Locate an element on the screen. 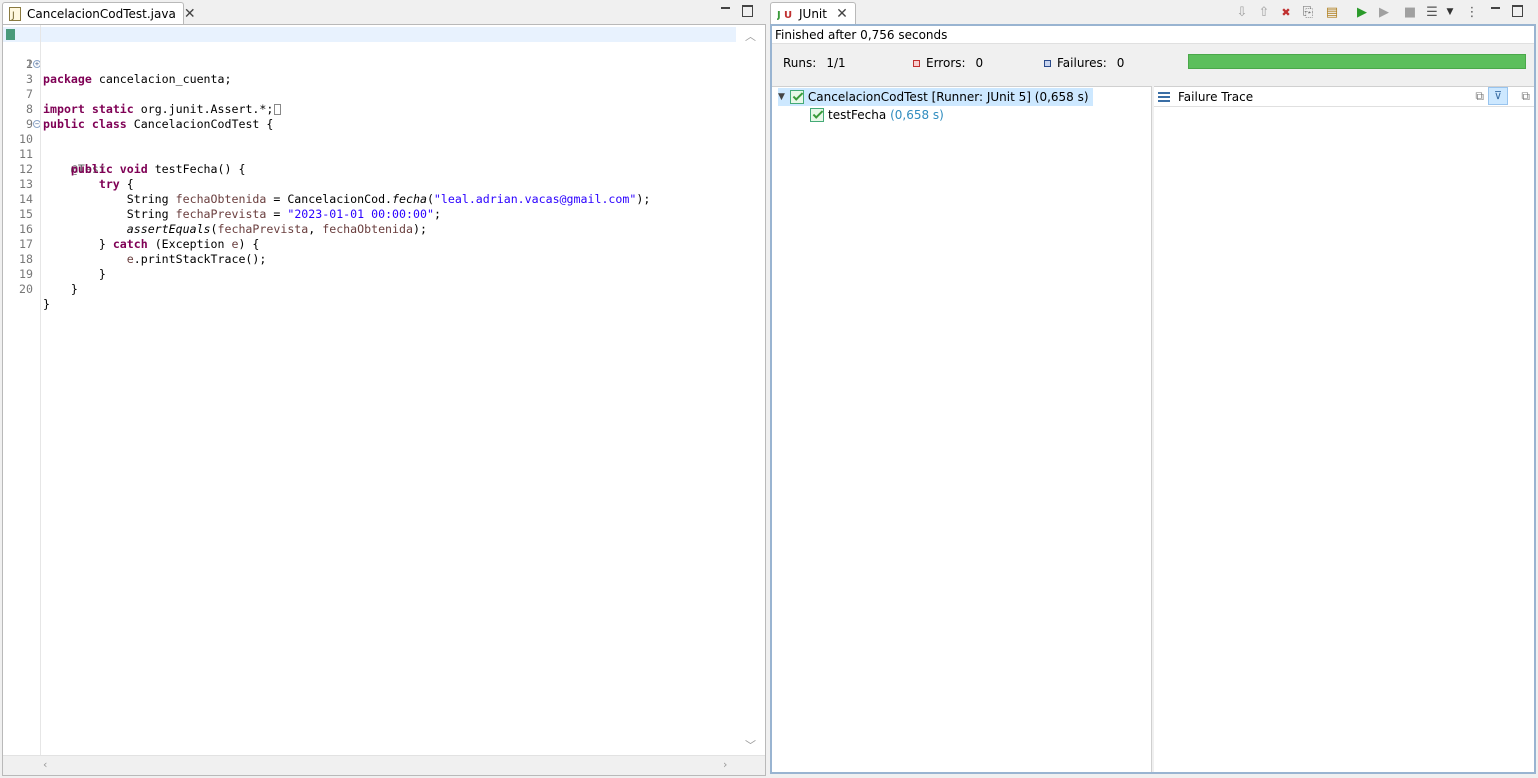 This screenshot has height=778, width=1538. scroll-right-icon: › is located at coordinates (725, 764).